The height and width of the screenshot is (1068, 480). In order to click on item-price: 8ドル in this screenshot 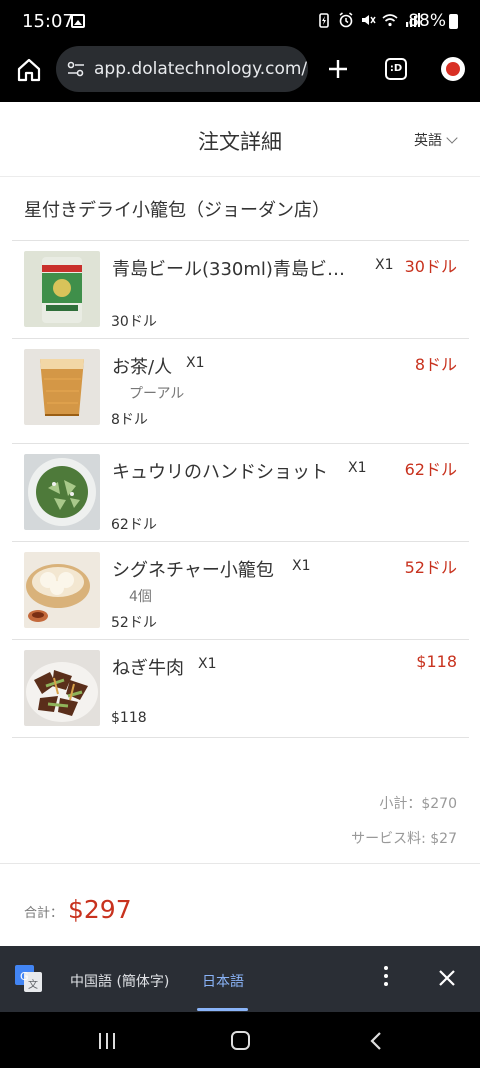, I will do `click(435, 364)`.